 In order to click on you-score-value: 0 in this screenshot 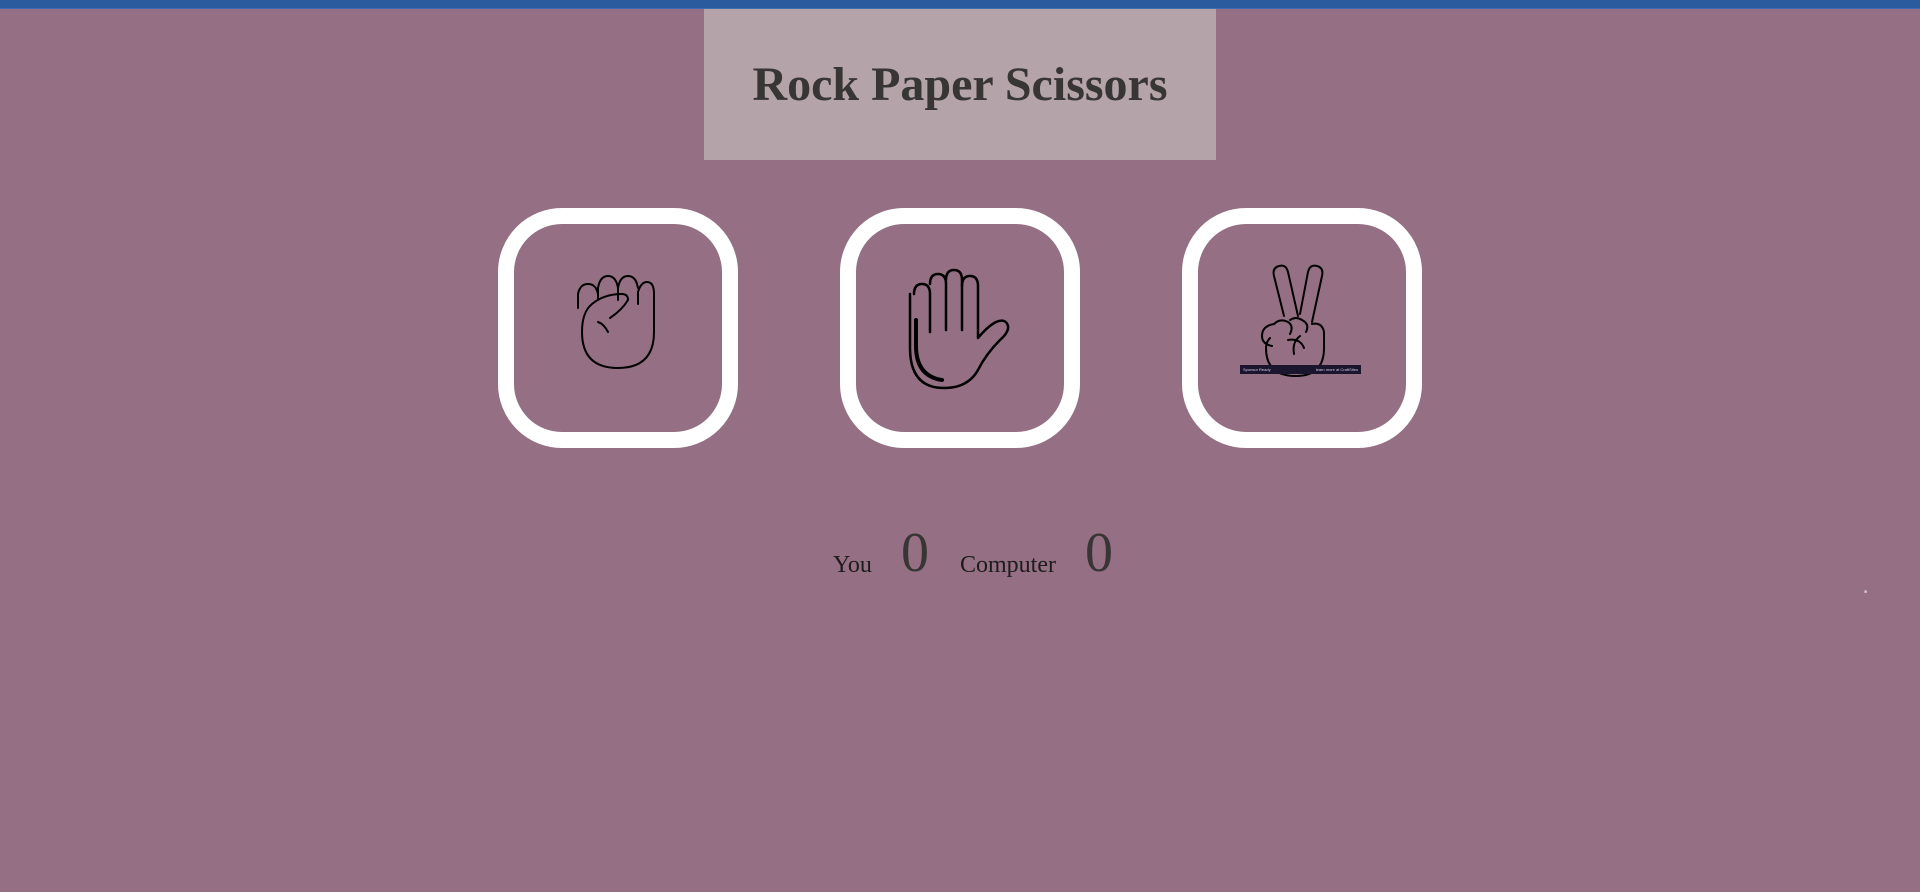, I will do `click(915, 553)`.